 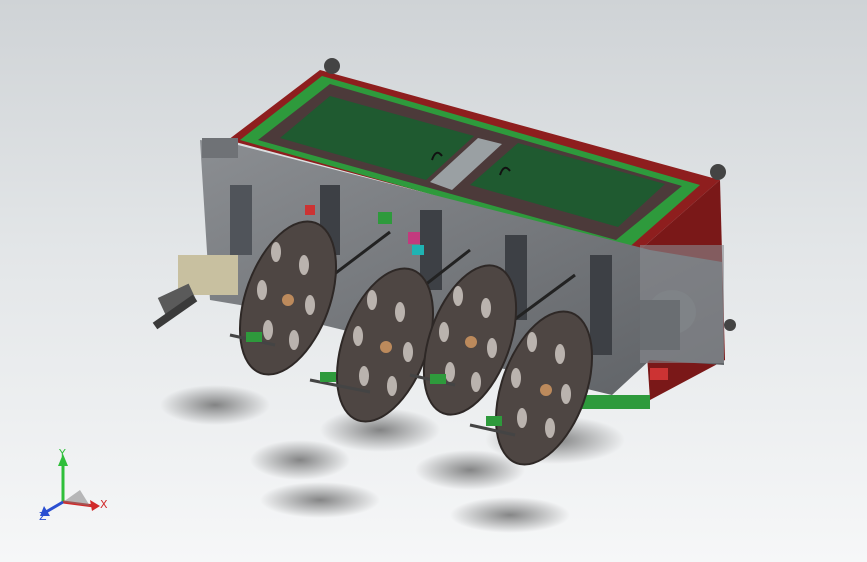 What do you see at coordinates (195, 292) in the screenshot?
I see `drive-motor` at bounding box center [195, 292].